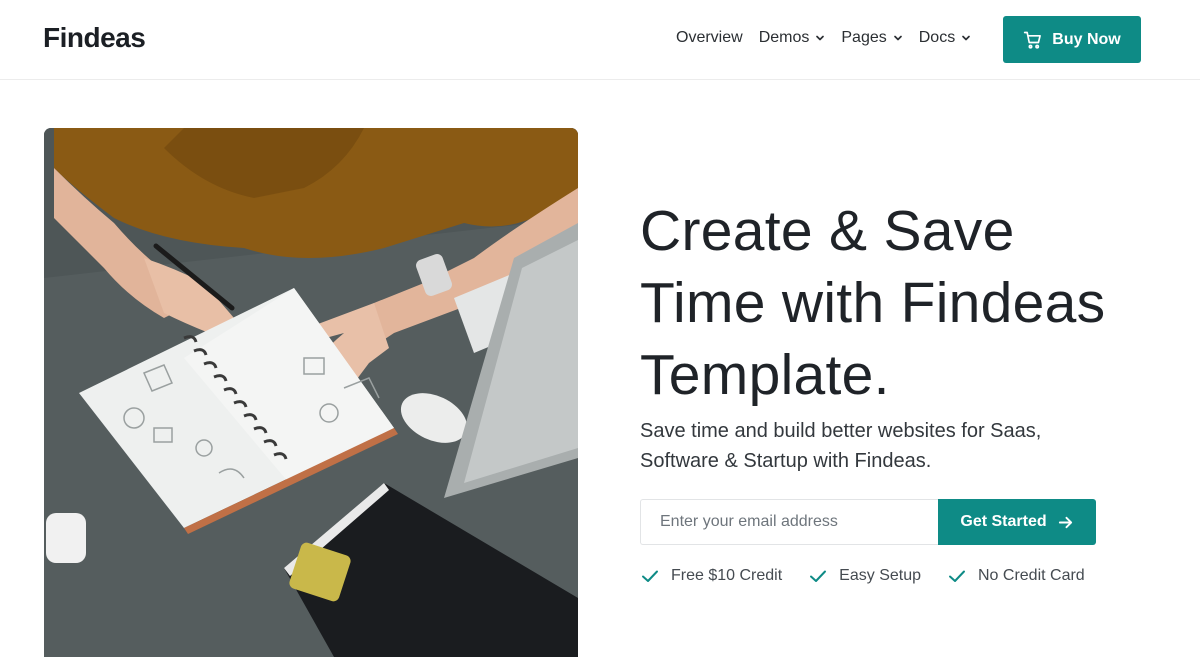  I want to click on nav-item-label: Pages, so click(864, 37).